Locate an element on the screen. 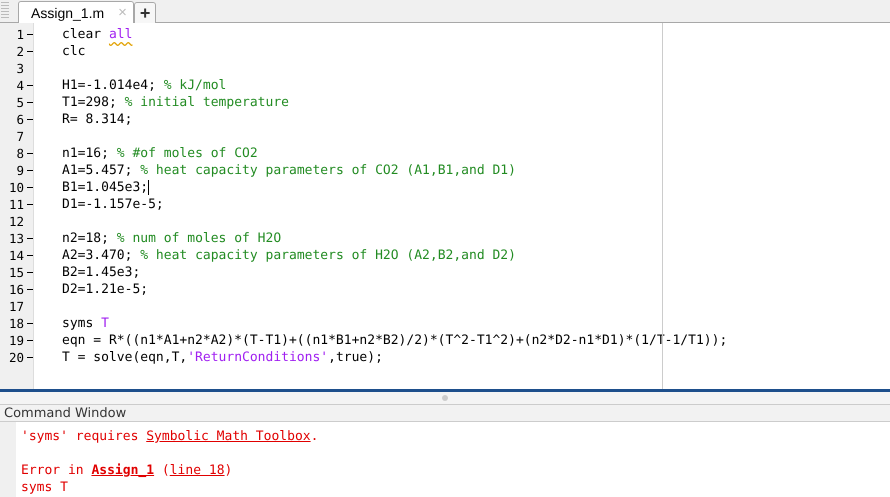  line-number: 1 is located at coordinates (19, 34).